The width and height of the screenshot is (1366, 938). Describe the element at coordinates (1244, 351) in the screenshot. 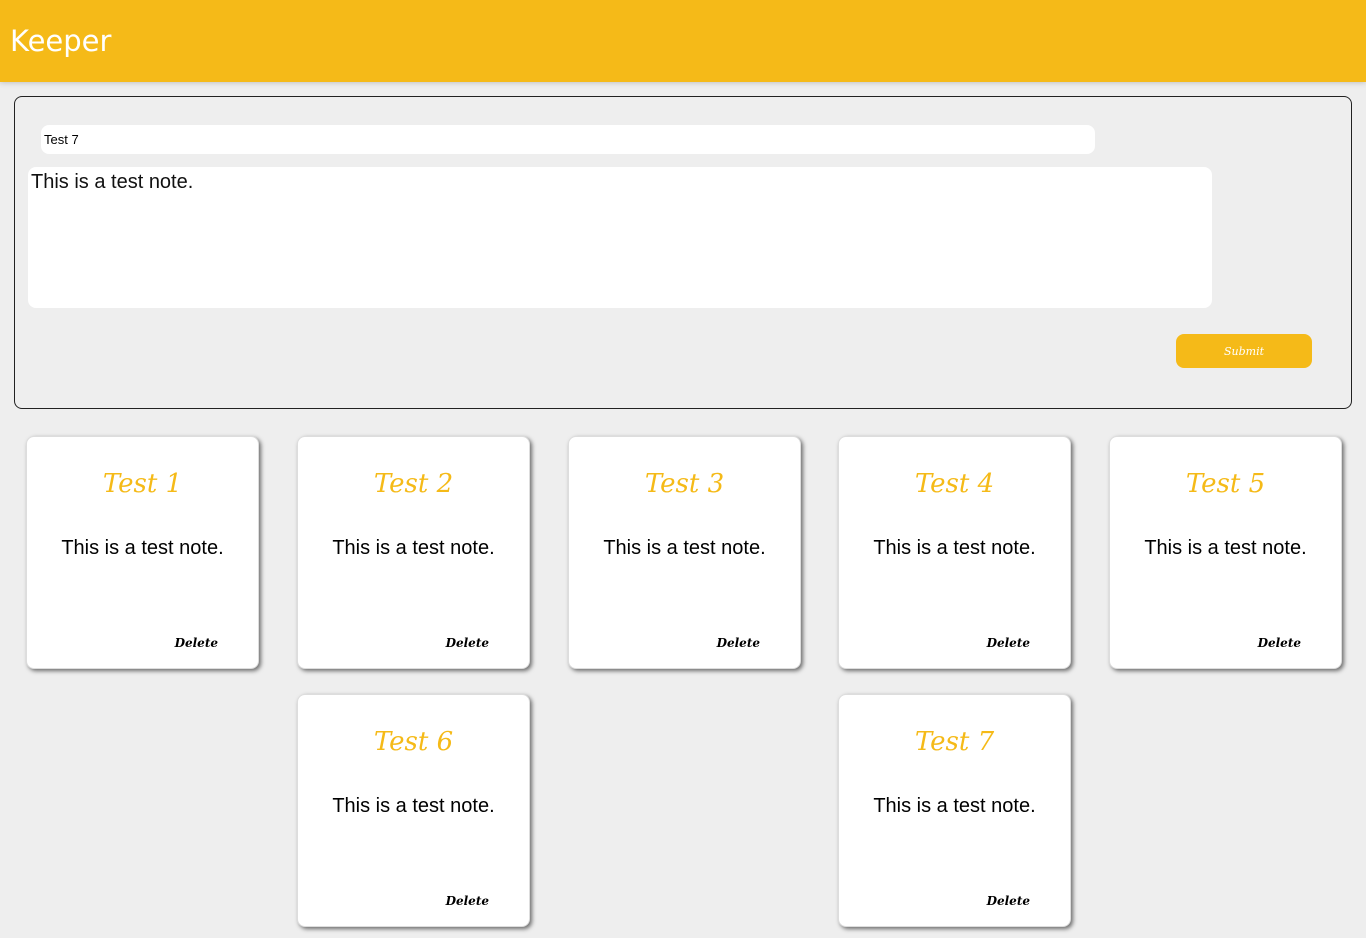

I see `submit-button: Submit` at that location.